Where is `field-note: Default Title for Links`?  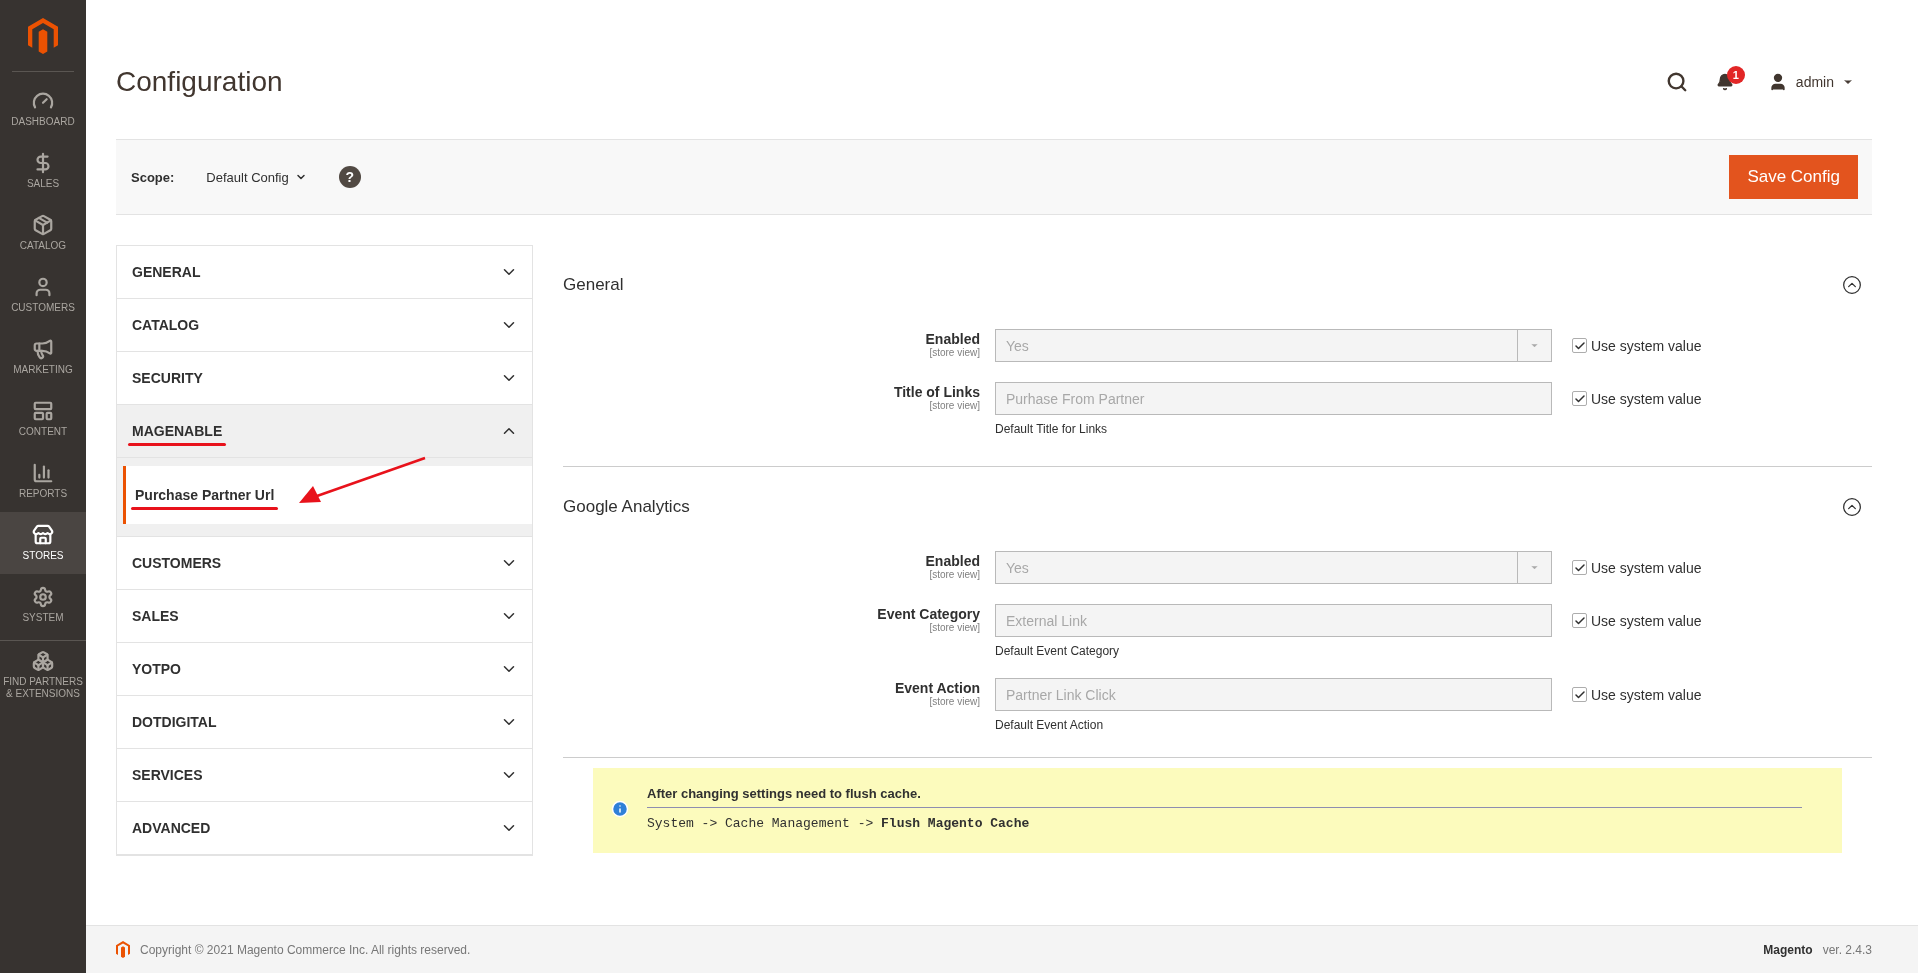 field-note: Default Title for Links is located at coordinates (1052, 429).